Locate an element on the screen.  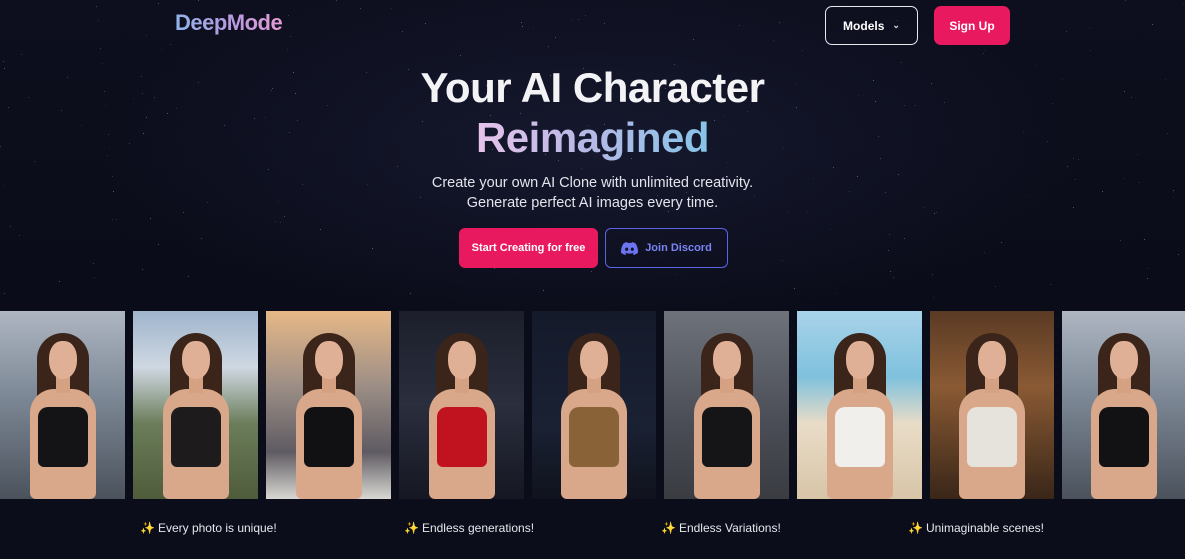
join-discord-button: Join Discord is located at coordinates (666, 248).